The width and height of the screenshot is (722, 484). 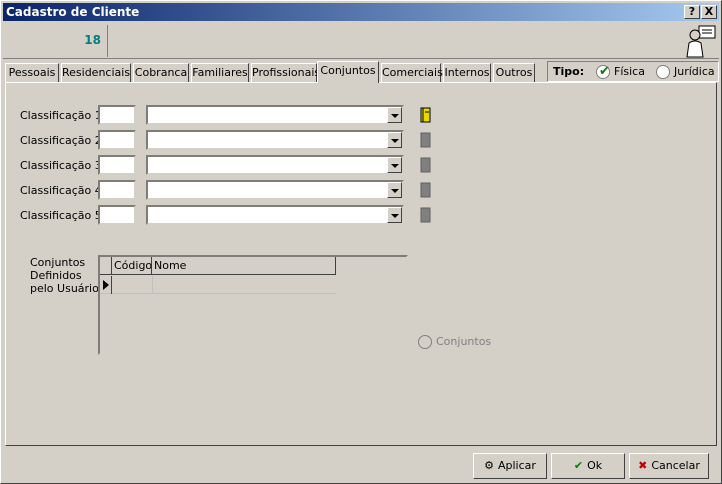 I want to click on tab-pessoais: Pessoais, so click(x=32, y=73).